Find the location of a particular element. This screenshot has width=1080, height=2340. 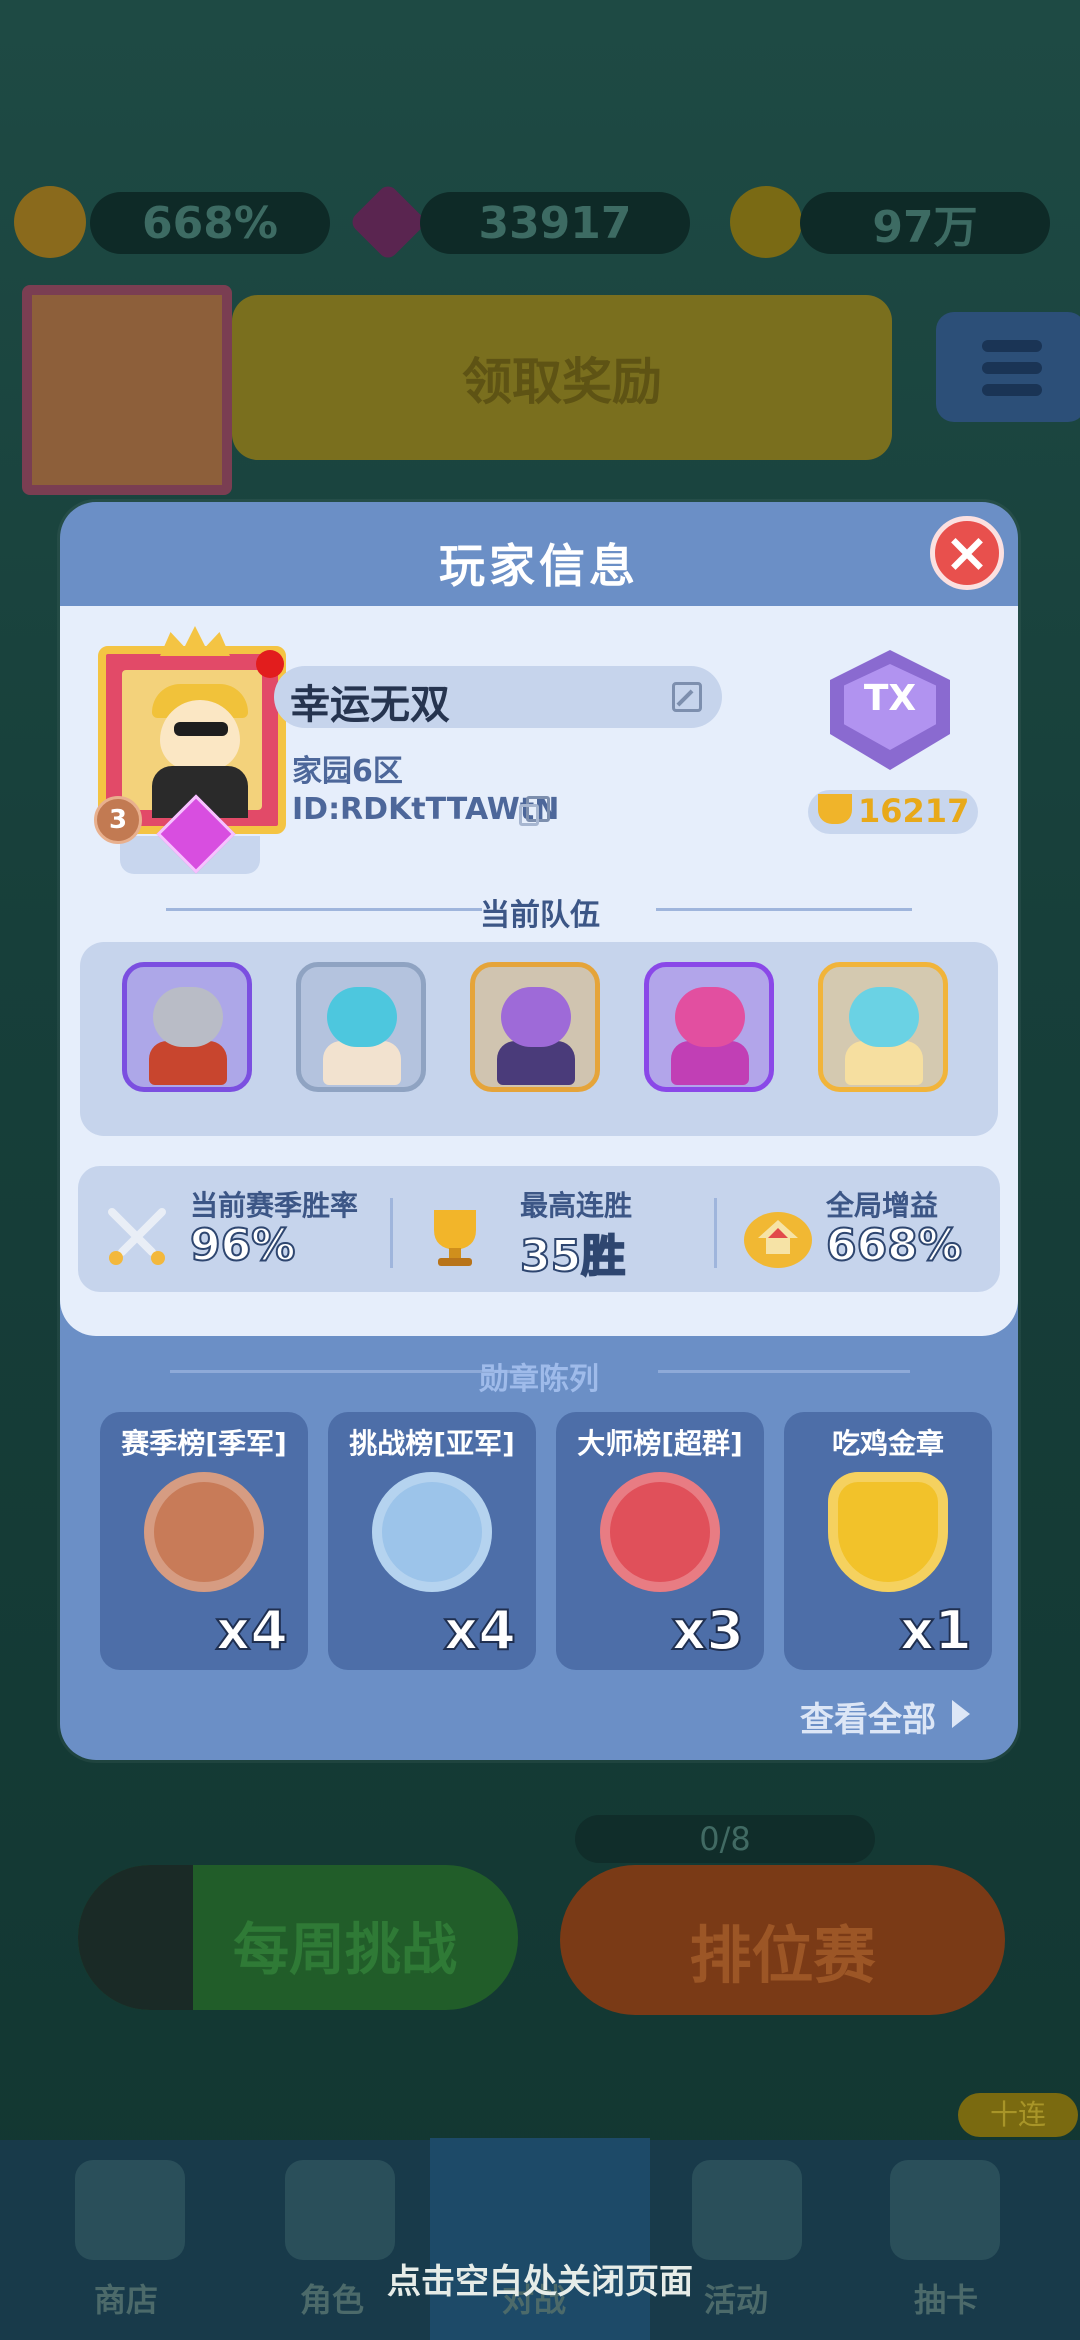

weekly-challenge-button: 每周挑战 is located at coordinates (298, 1937).